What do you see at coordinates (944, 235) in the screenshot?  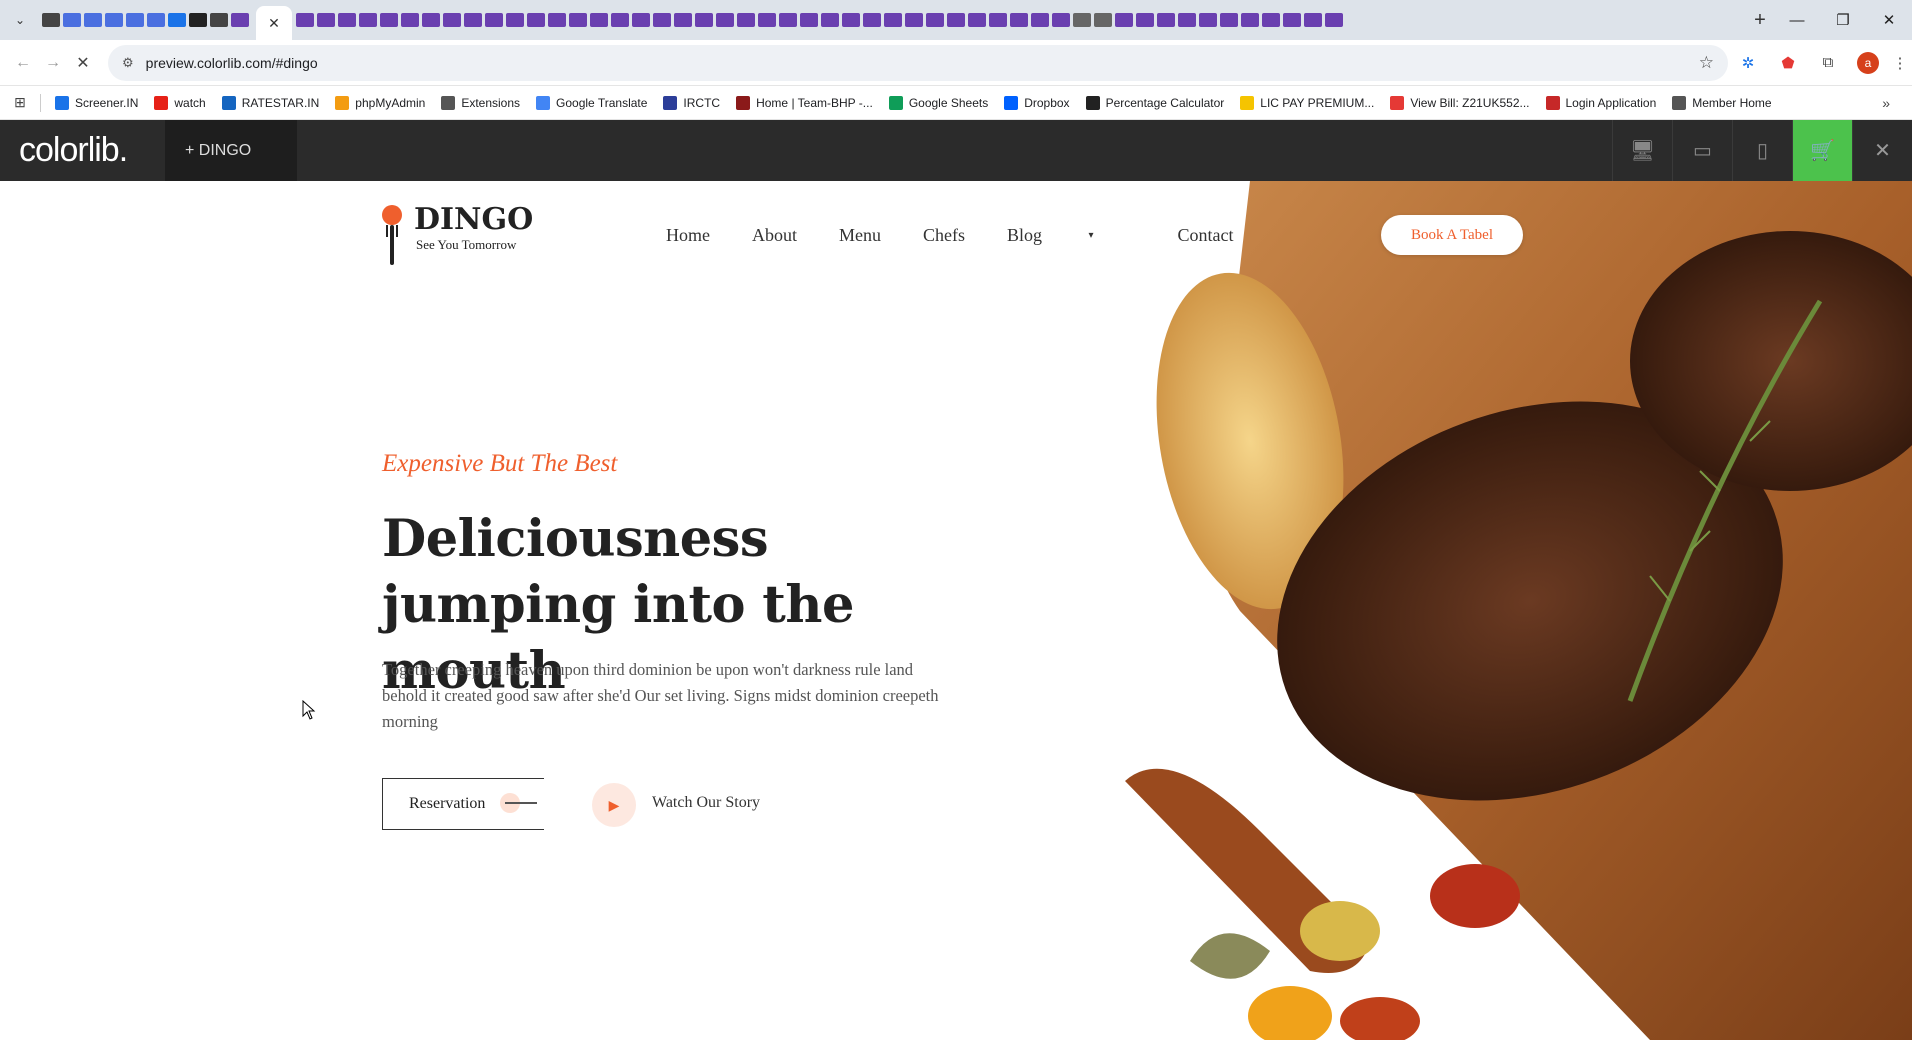 I see `nav-chefs: Chefs` at bounding box center [944, 235].